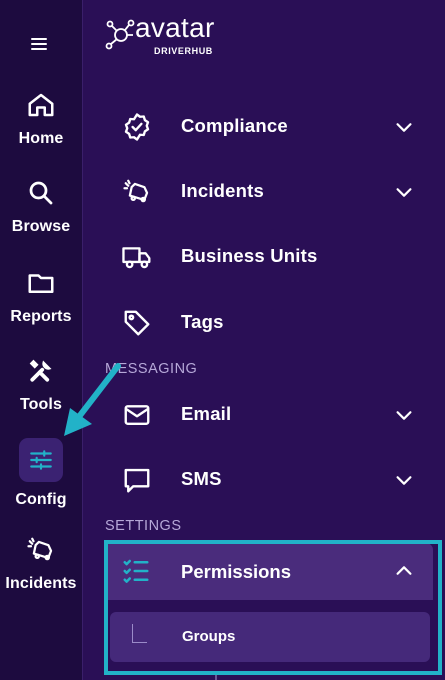 Image resolution: width=445 pixels, height=680 pixels. I want to click on rail-item-label: Home, so click(41, 138).